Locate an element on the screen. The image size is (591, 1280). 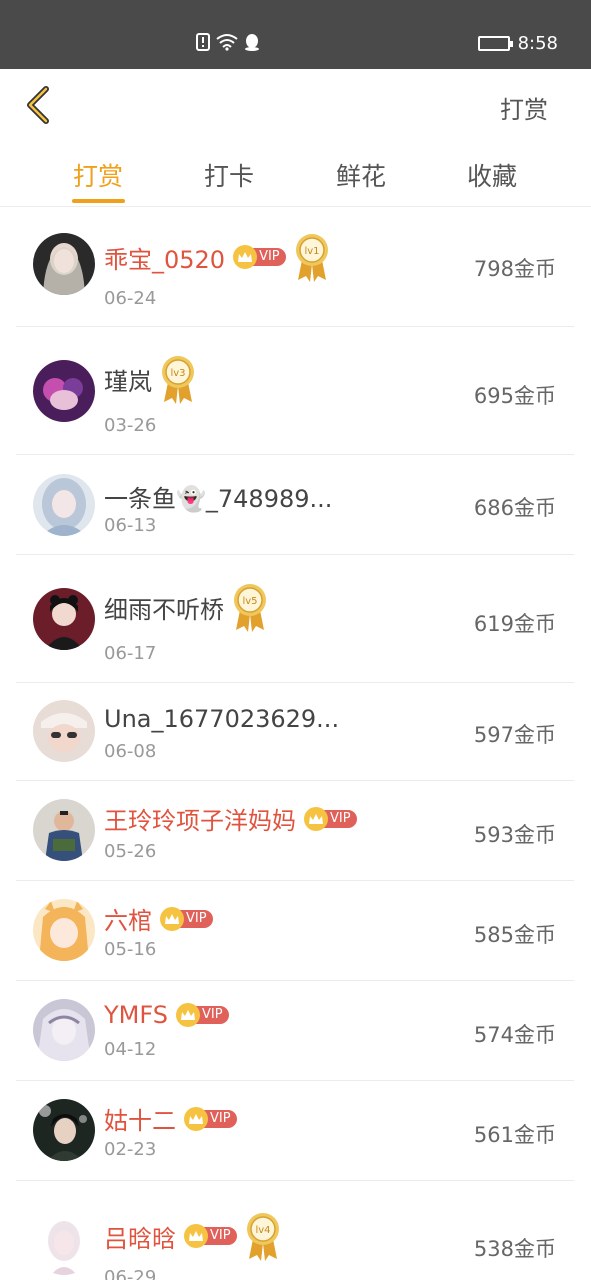
list-item: 一条鱼👻_748989... 06-13 686金币 is located at coordinates (295, 505).